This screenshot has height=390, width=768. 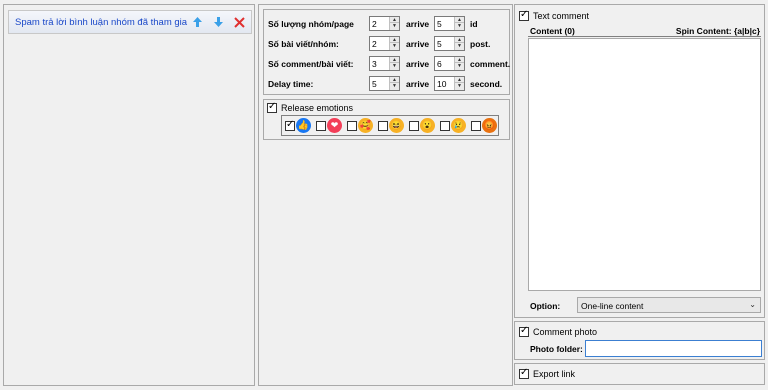 What do you see at coordinates (524, 373) in the screenshot?
I see `export-link-checkbox` at bounding box center [524, 373].